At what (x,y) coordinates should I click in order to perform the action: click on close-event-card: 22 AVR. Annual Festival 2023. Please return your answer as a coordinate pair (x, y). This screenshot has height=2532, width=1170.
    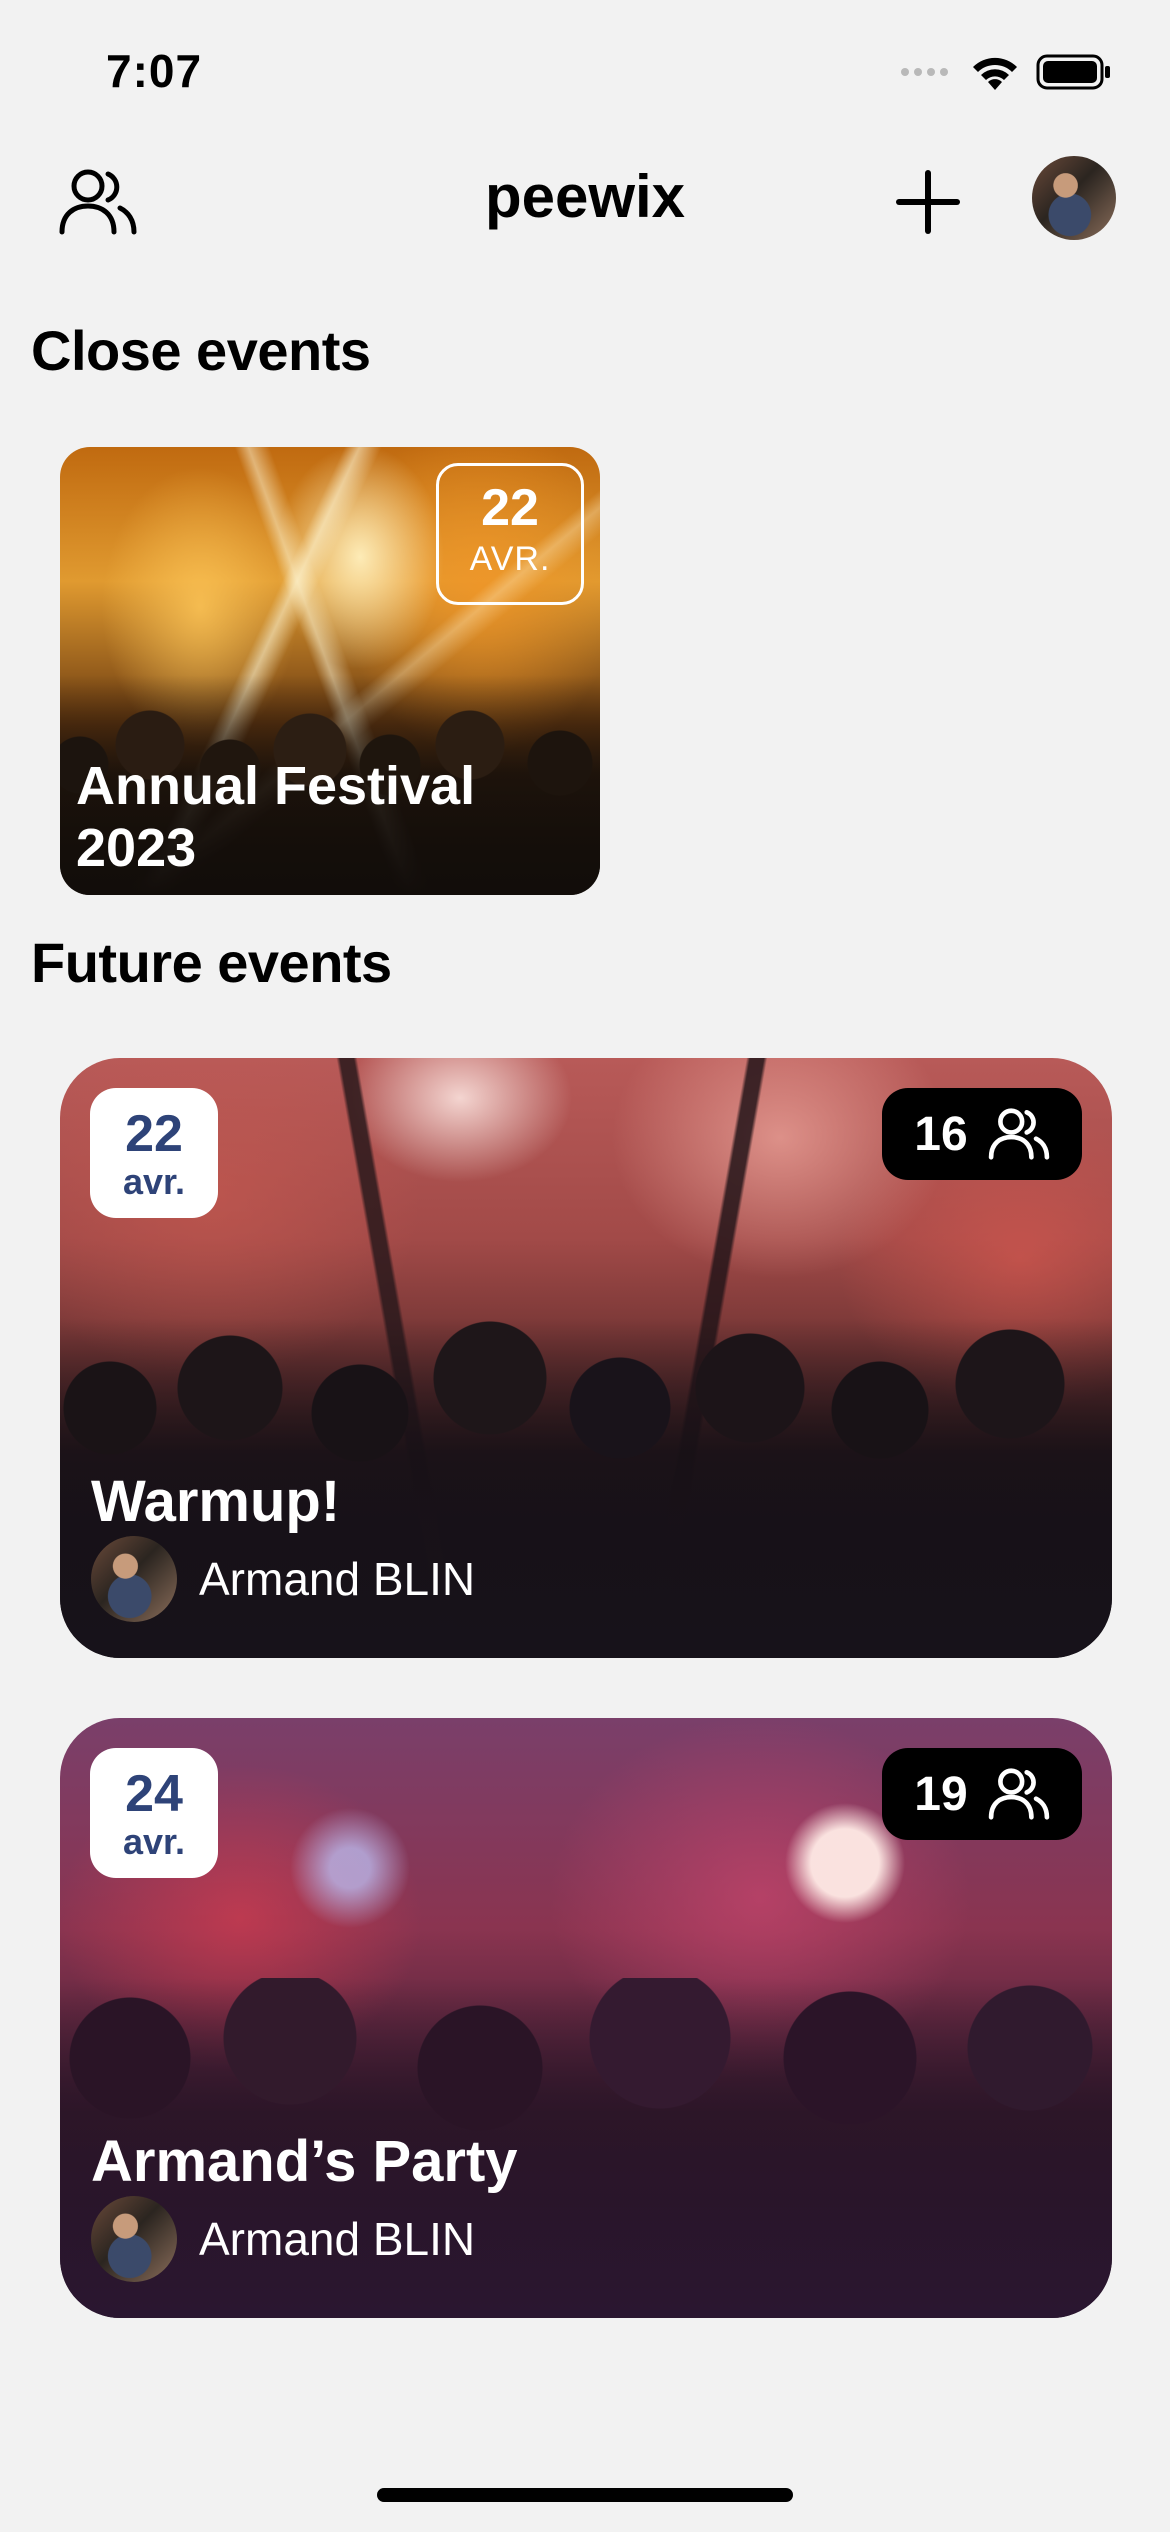
    Looking at the image, I should click on (330, 671).